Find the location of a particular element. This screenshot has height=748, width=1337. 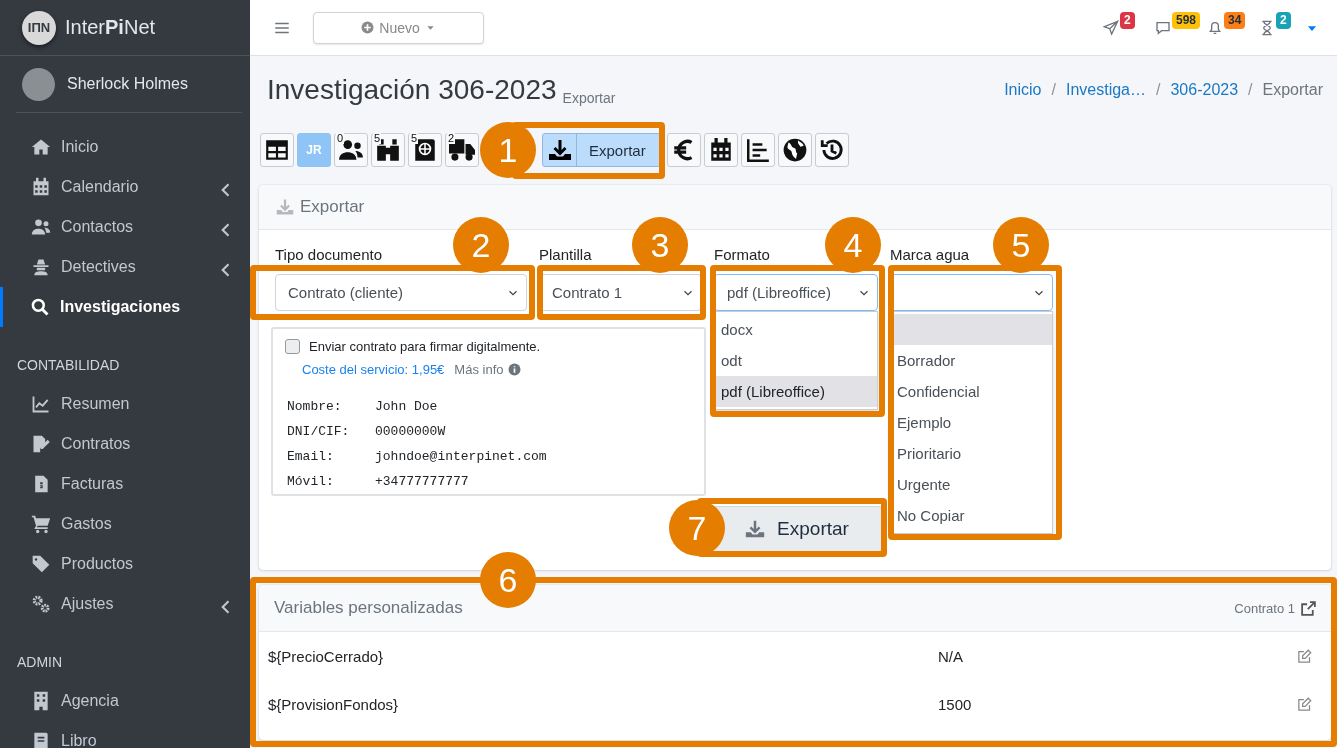

card-title: Variables personalizadas is located at coordinates (368, 608).